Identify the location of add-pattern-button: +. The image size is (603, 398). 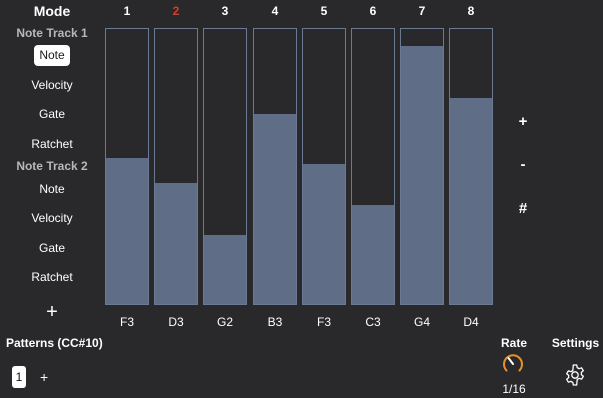
(44, 377).